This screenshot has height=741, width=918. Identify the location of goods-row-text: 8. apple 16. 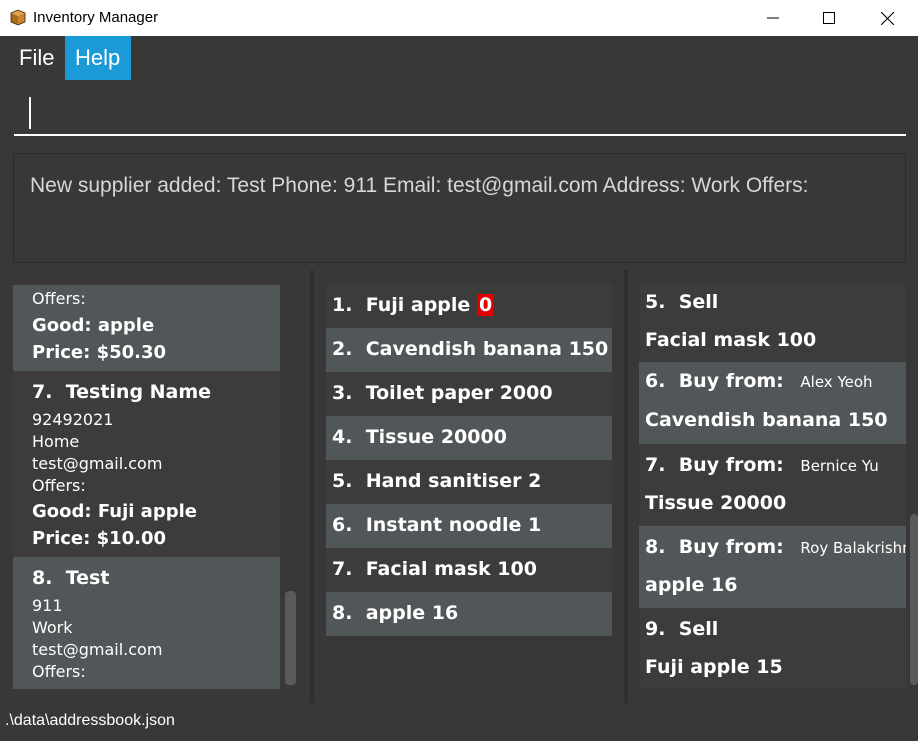
(395, 613).